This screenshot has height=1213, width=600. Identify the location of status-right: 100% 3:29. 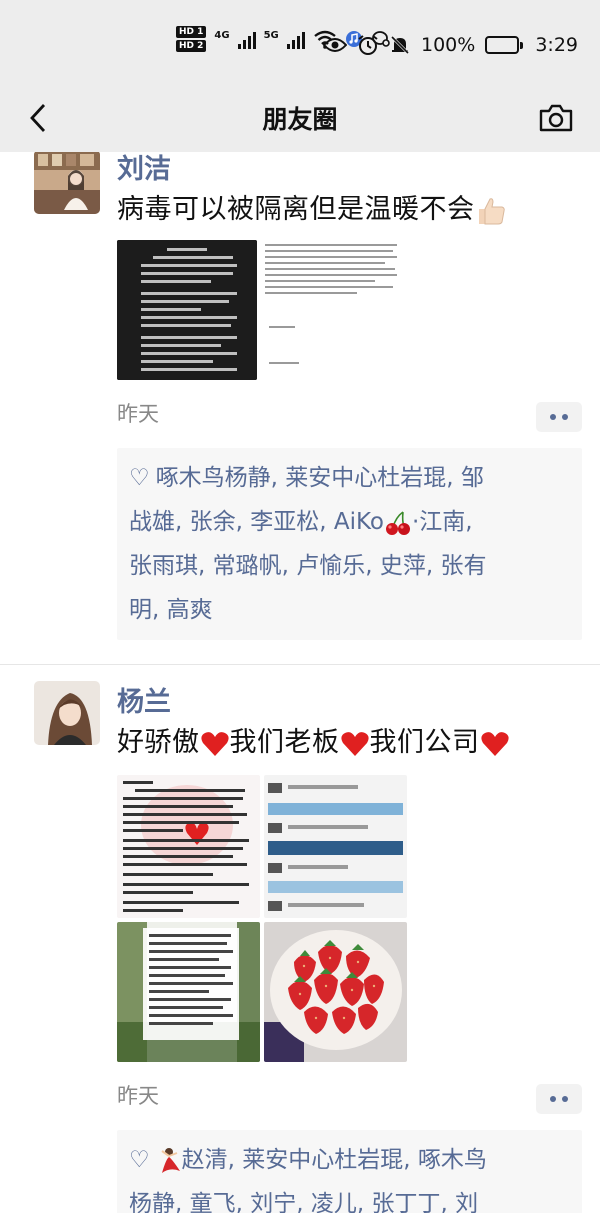
(450, 45).